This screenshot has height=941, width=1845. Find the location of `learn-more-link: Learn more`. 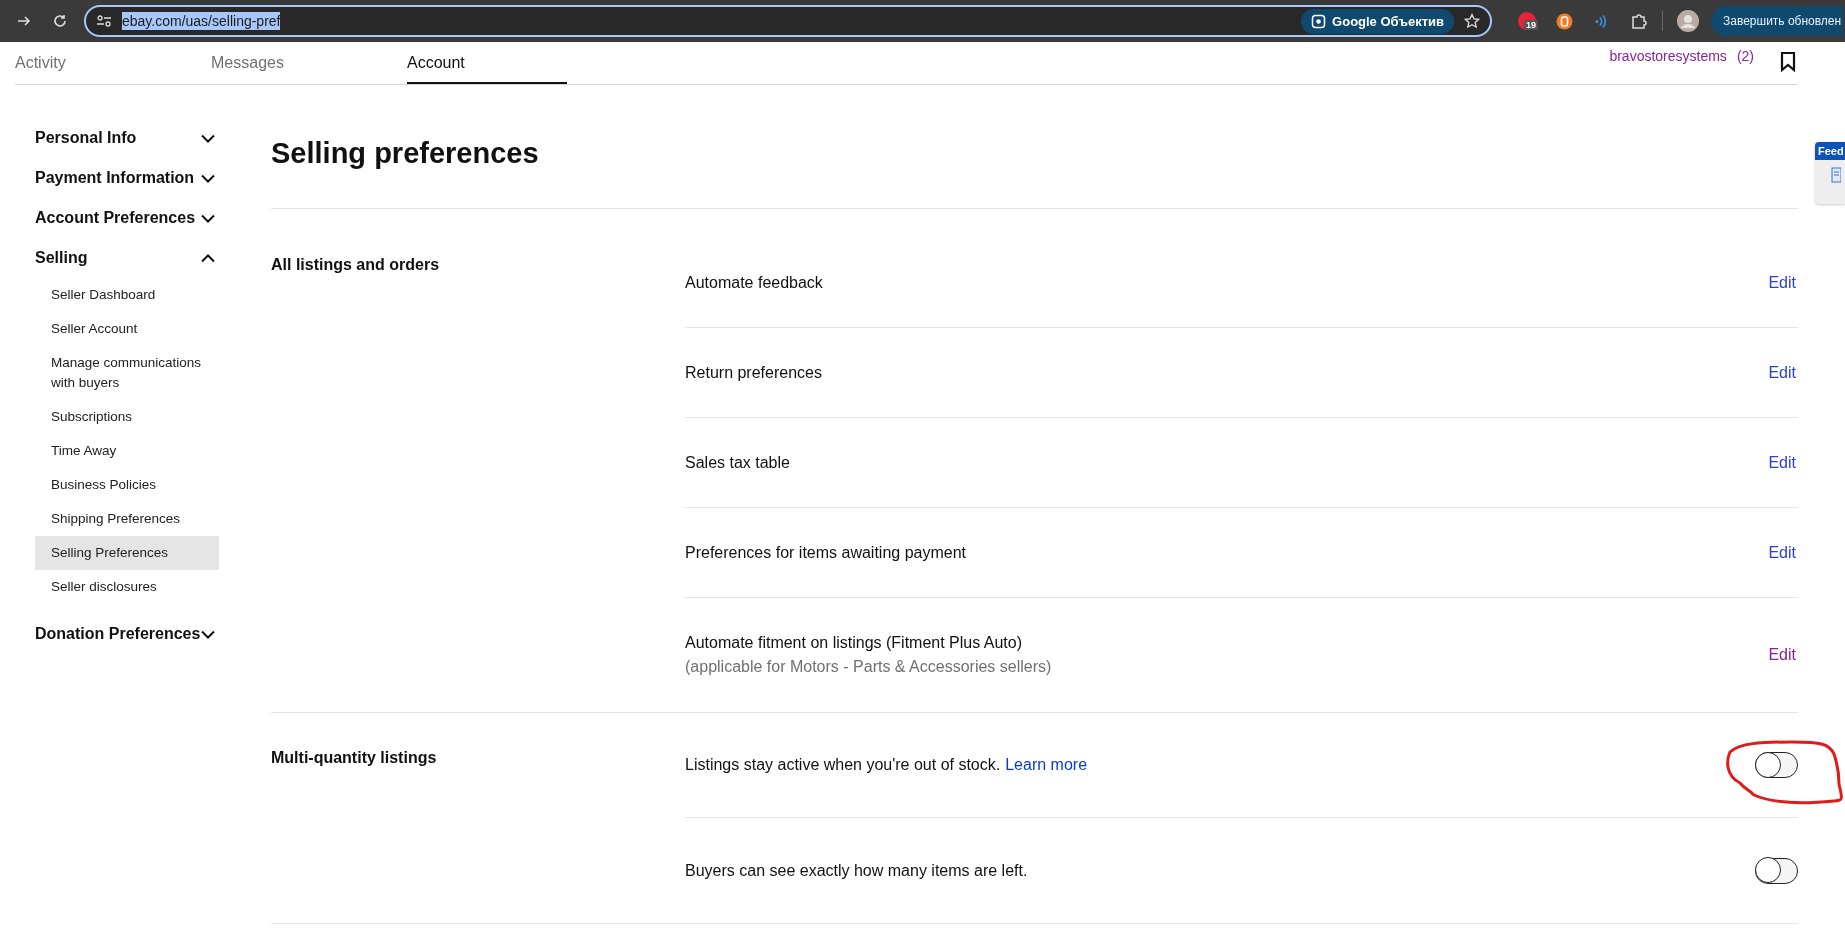

learn-more-link: Learn more is located at coordinates (1046, 764).